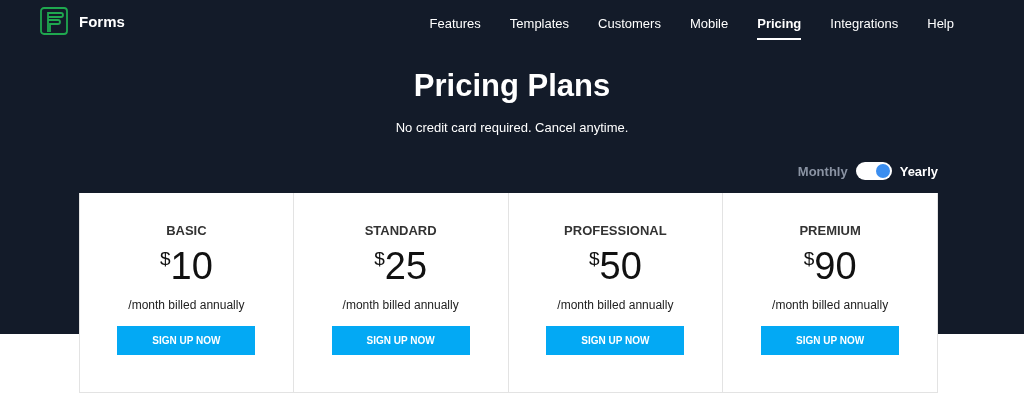 The width and height of the screenshot is (1024, 402). Describe the element at coordinates (191, 266) in the screenshot. I see `plan-price: 10` at that location.